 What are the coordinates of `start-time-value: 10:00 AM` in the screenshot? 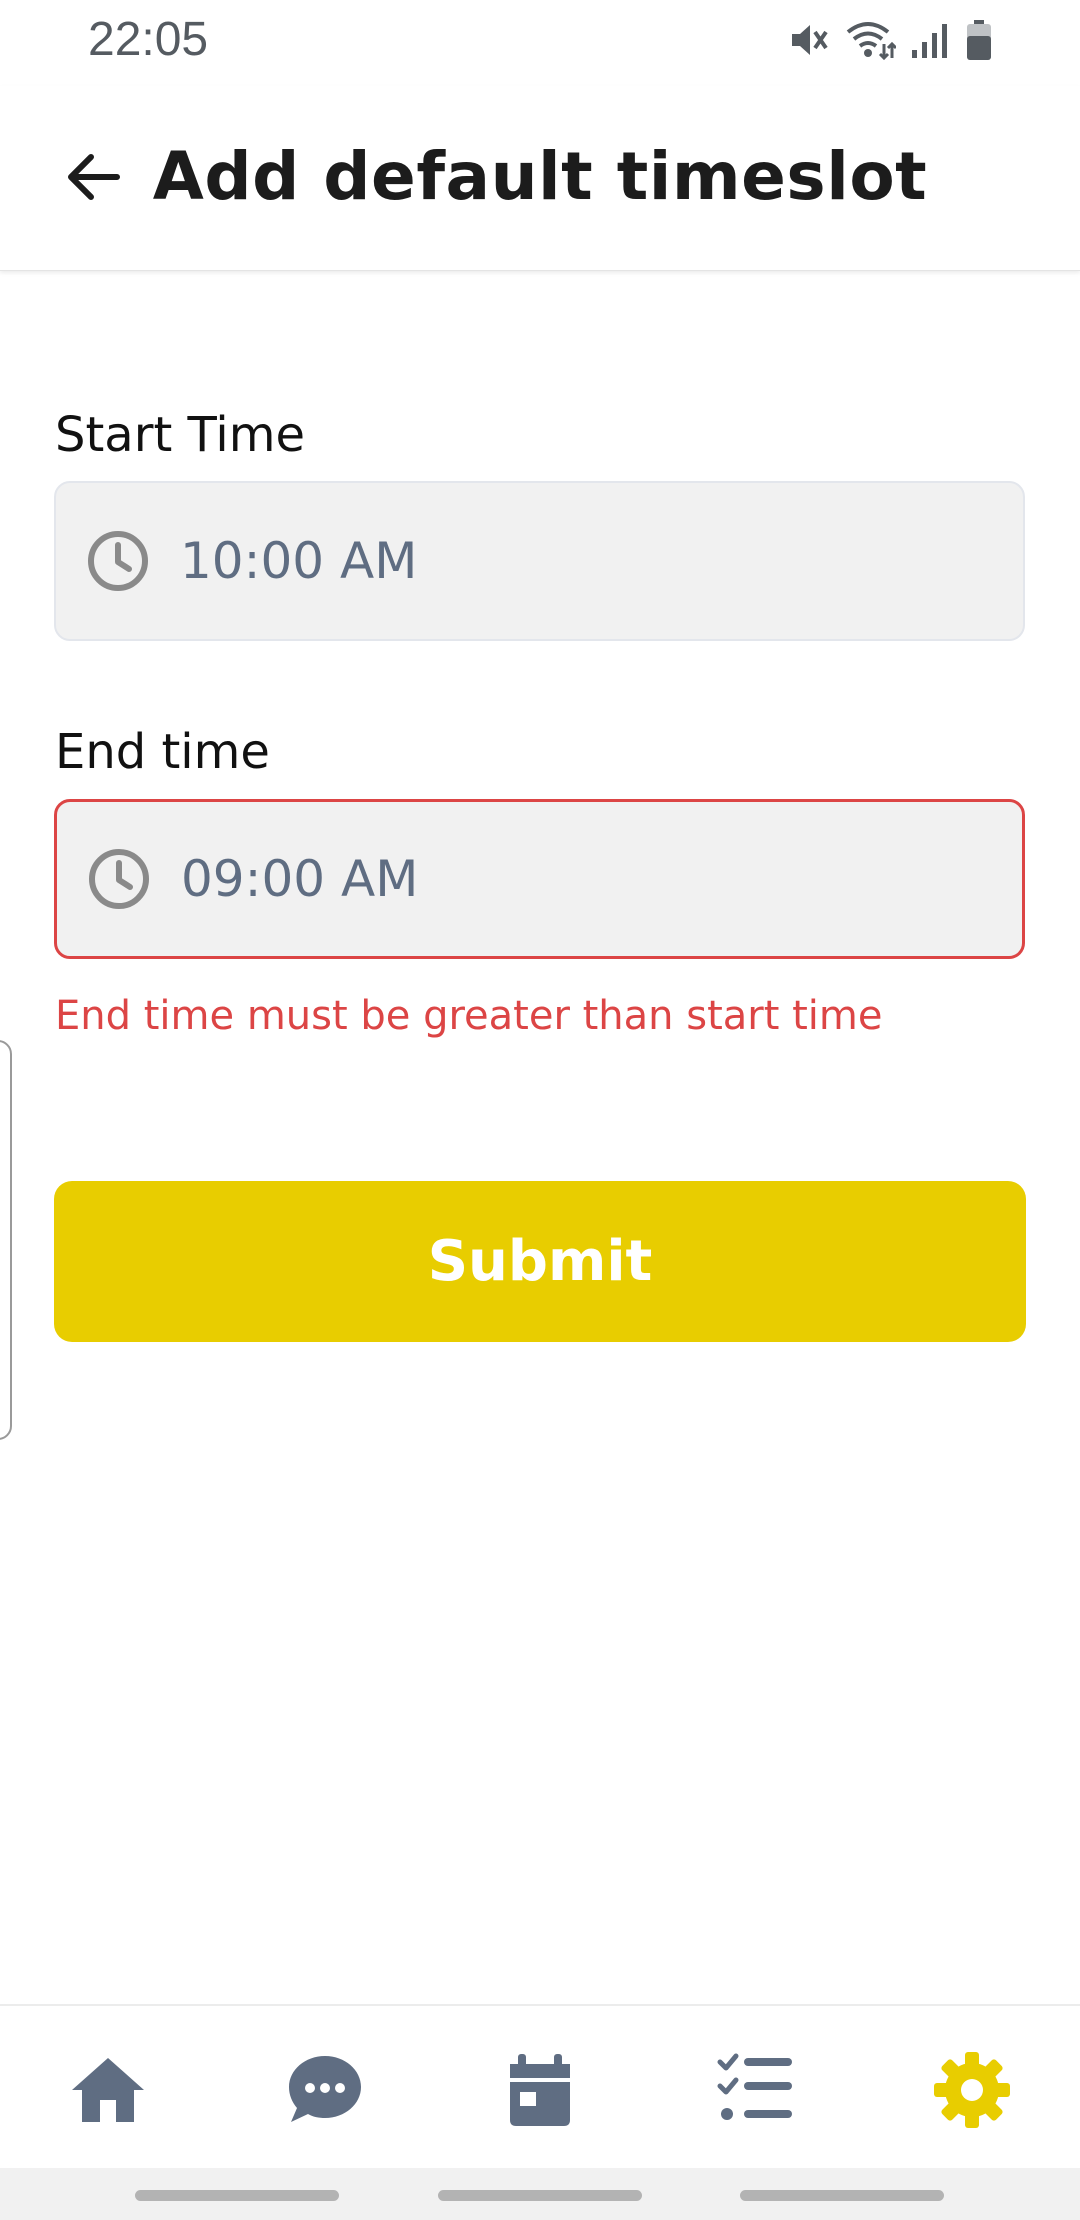 It's located at (299, 561).